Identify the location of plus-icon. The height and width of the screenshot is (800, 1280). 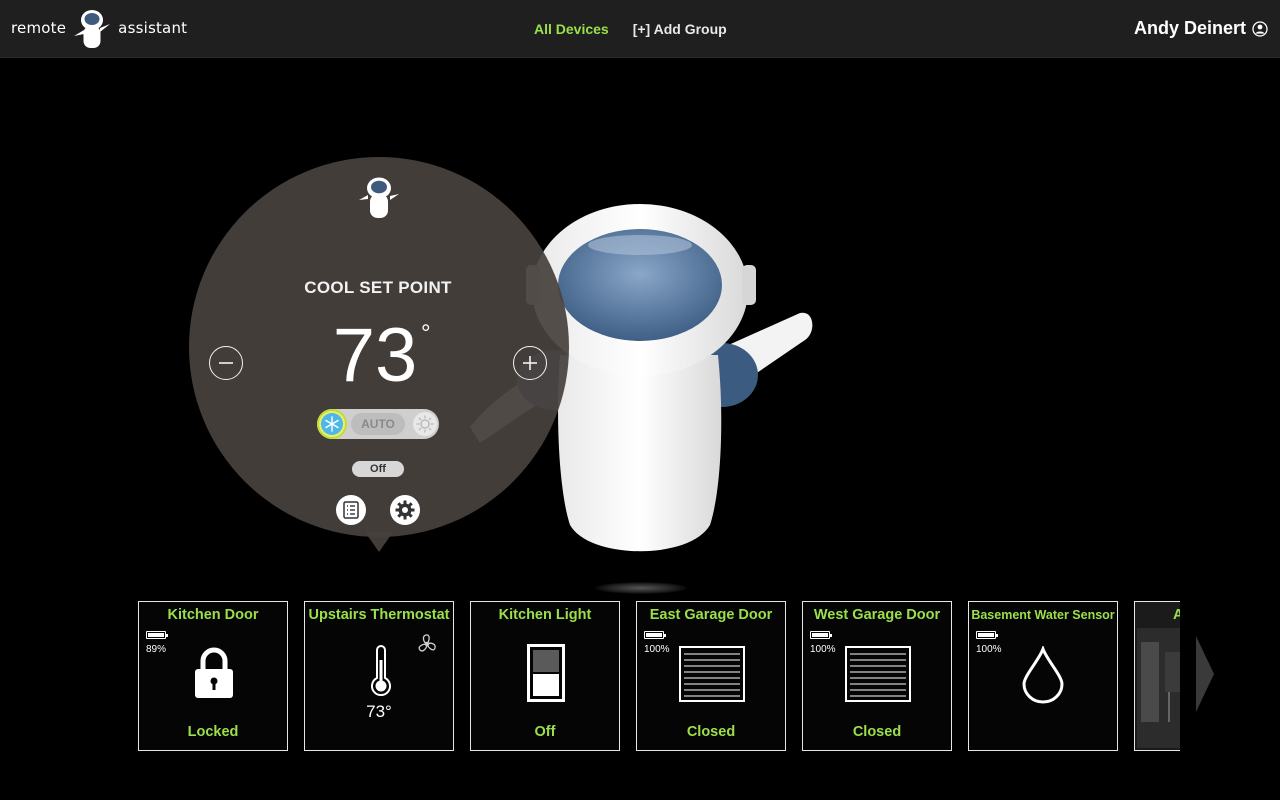
(530, 363).